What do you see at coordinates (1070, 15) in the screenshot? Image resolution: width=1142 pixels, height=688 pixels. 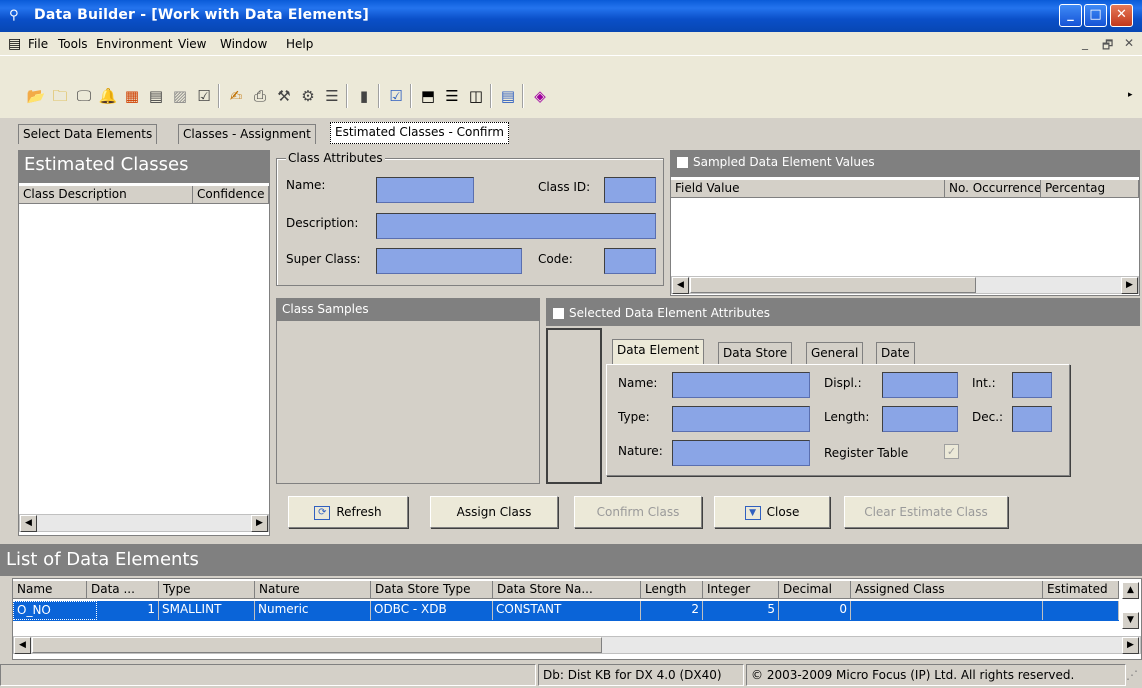 I see `minimize-button: _` at bounding box center [1070, 15].